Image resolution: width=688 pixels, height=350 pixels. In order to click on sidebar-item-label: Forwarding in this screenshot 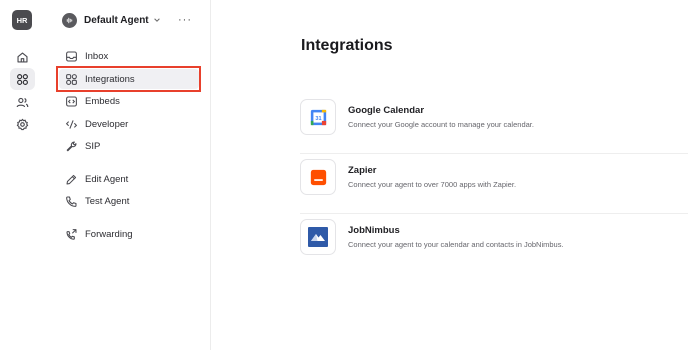, I will do `click(109, 234)`.